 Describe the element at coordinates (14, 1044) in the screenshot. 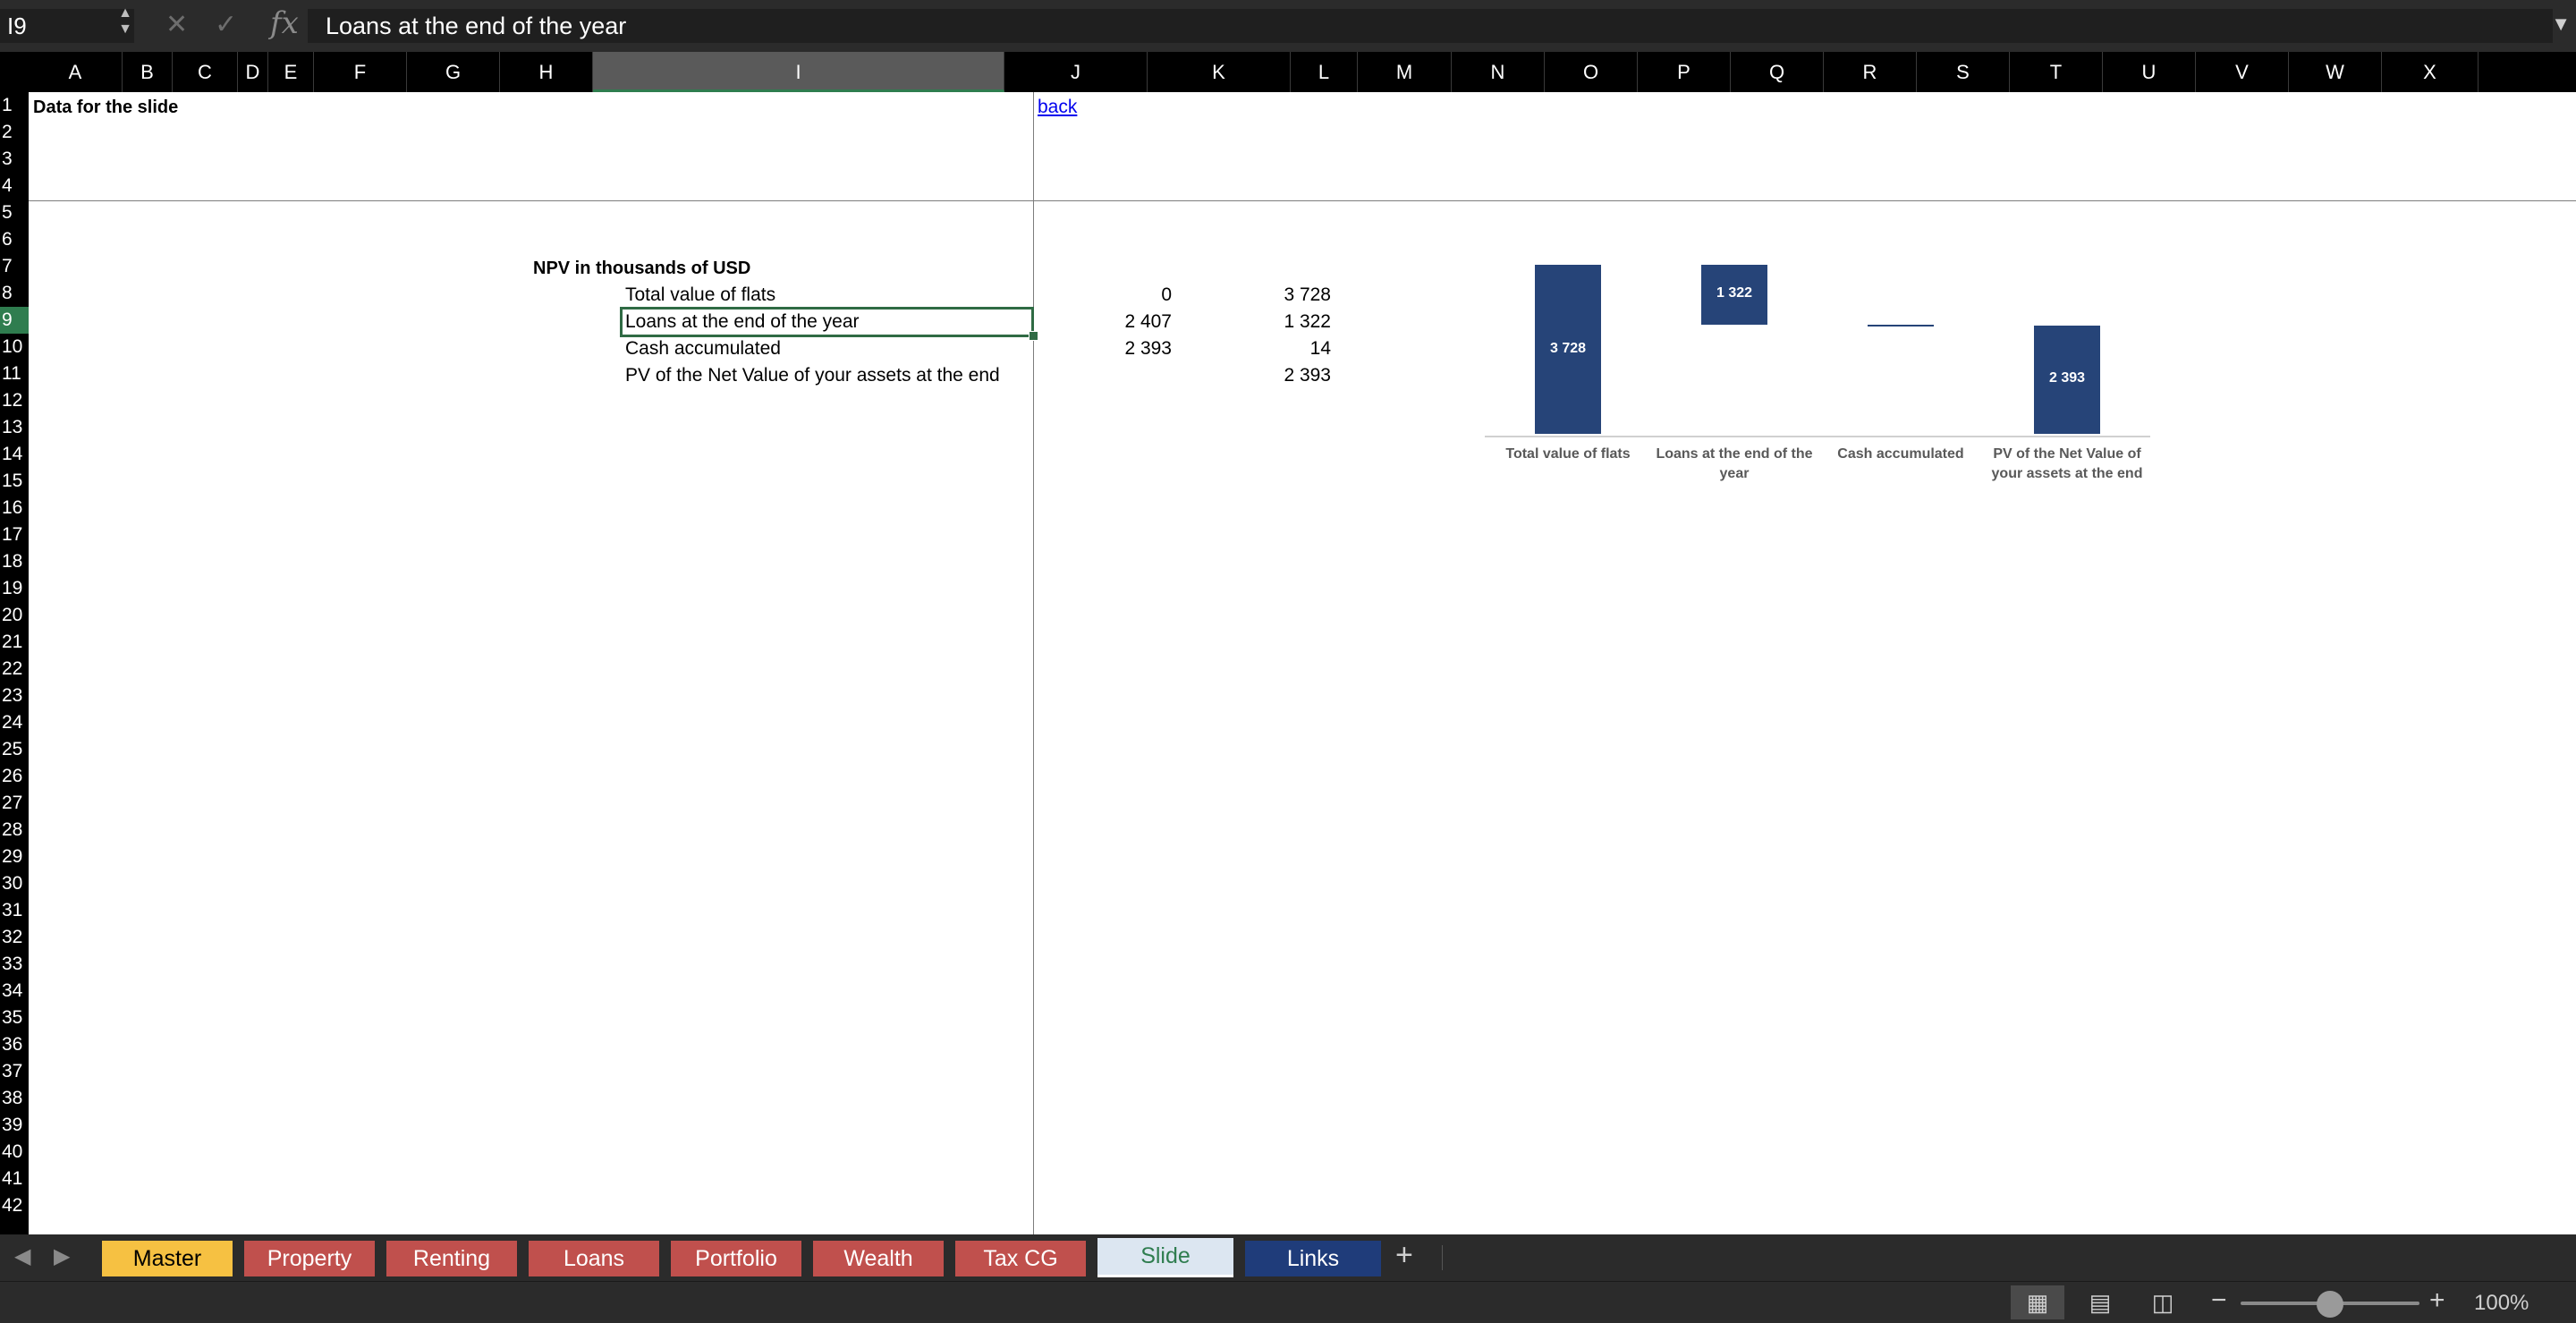

I see `row-header-36: 36` at that location.